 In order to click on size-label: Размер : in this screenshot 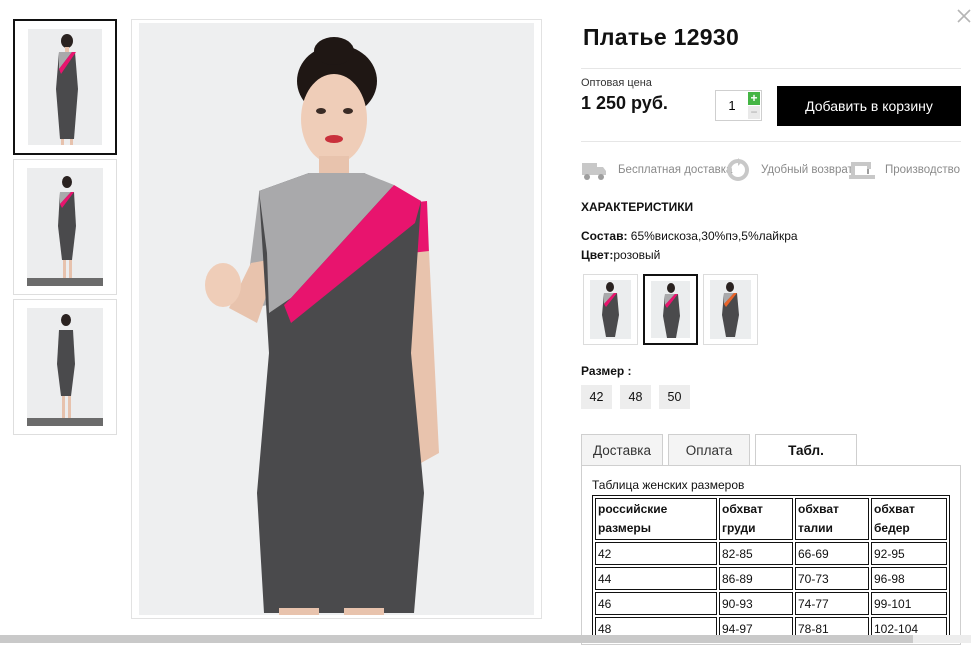, I will do `click(606, 371)`.